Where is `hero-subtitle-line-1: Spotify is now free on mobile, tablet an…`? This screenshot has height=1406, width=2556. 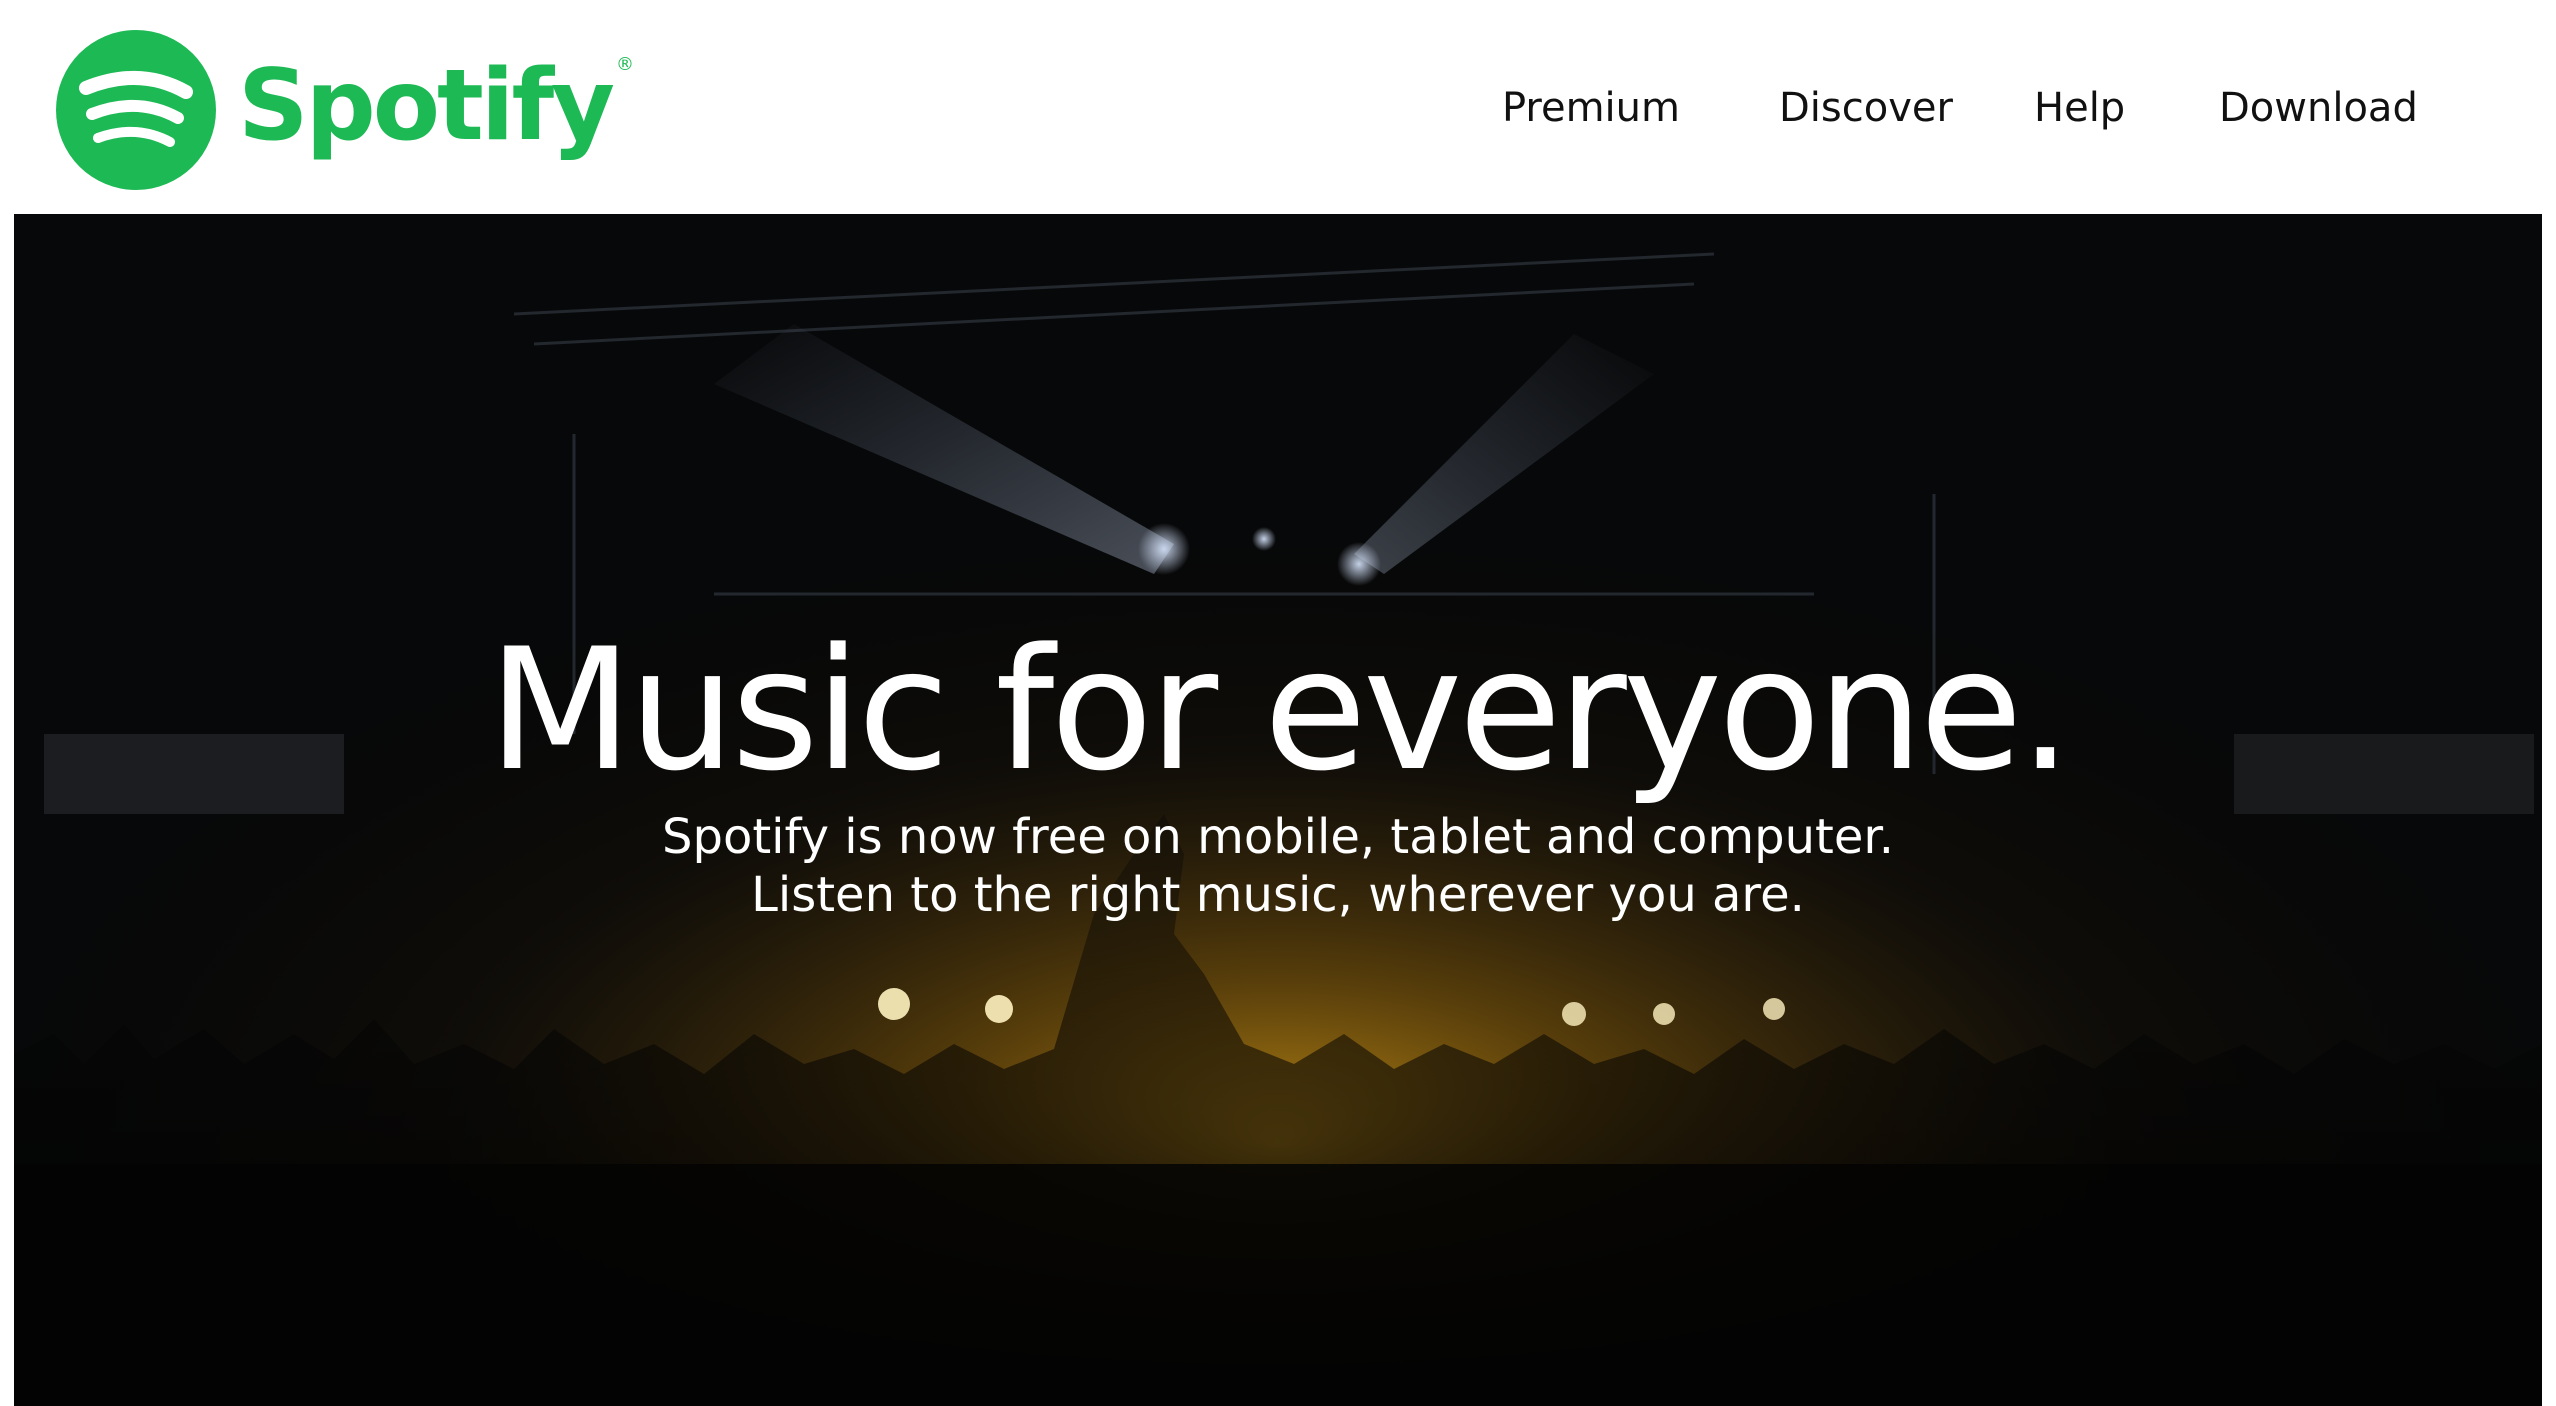 hero-subtitle-line-1: Spotify is now free on mobile, tablet an… is located at coordinates (1278, 837).